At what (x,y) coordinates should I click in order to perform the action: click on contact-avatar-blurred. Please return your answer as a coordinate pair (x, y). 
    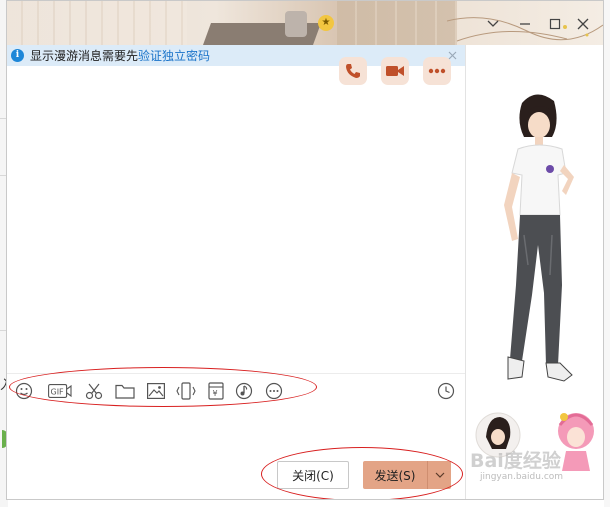
    Looking at the image, I should click on (296, 24).